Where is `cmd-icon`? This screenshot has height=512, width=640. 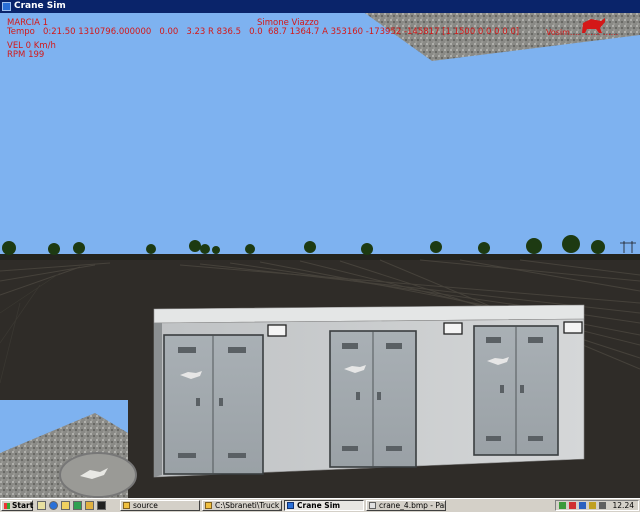 cmd-icon is located at coordinates (101, 505).